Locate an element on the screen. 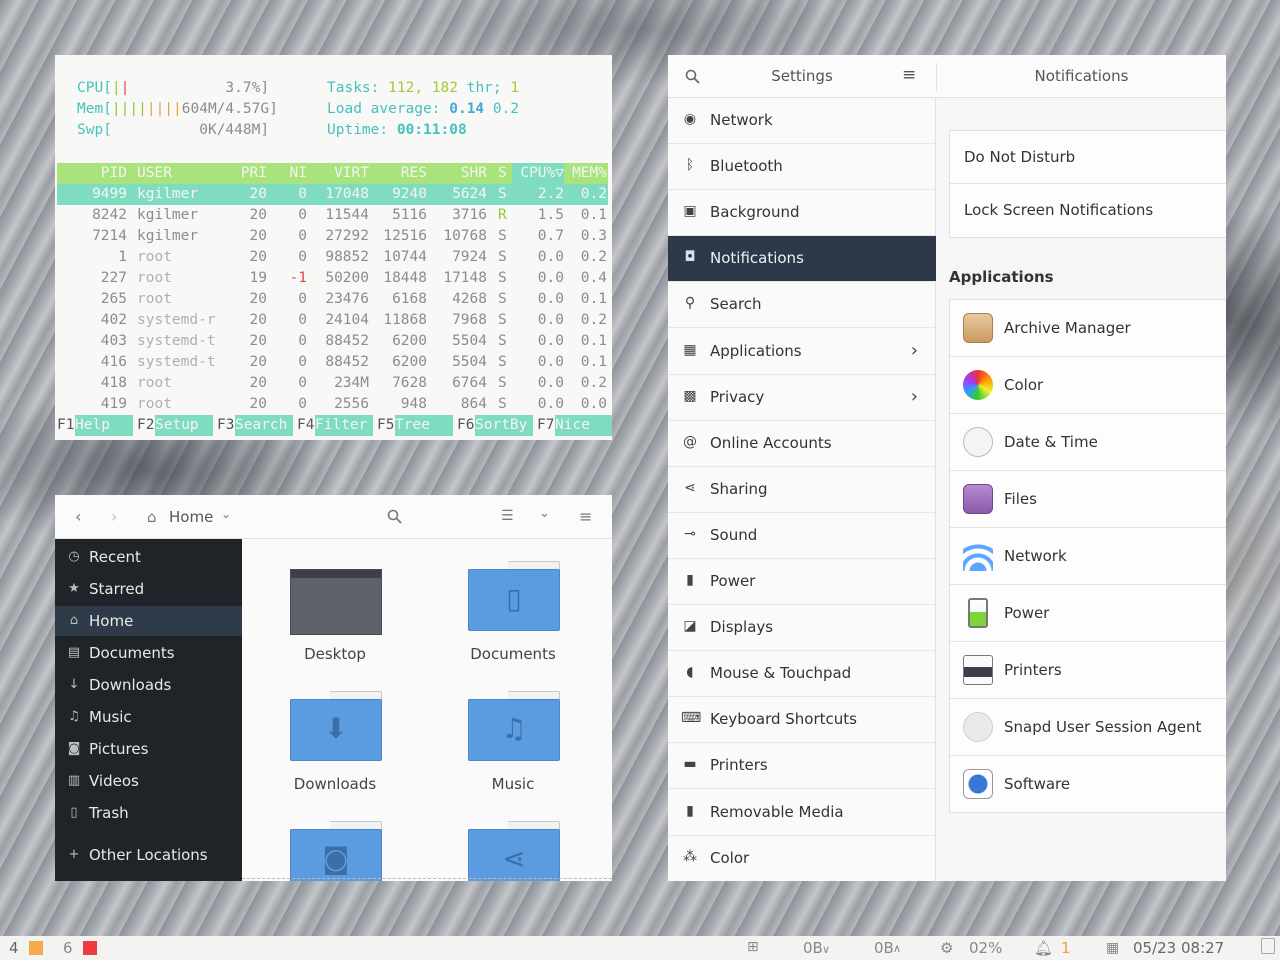 Image resolution: width=1280 pixels, height=960 pixels. fkey-f2-label: Setup is located at coordinates (184, 425).